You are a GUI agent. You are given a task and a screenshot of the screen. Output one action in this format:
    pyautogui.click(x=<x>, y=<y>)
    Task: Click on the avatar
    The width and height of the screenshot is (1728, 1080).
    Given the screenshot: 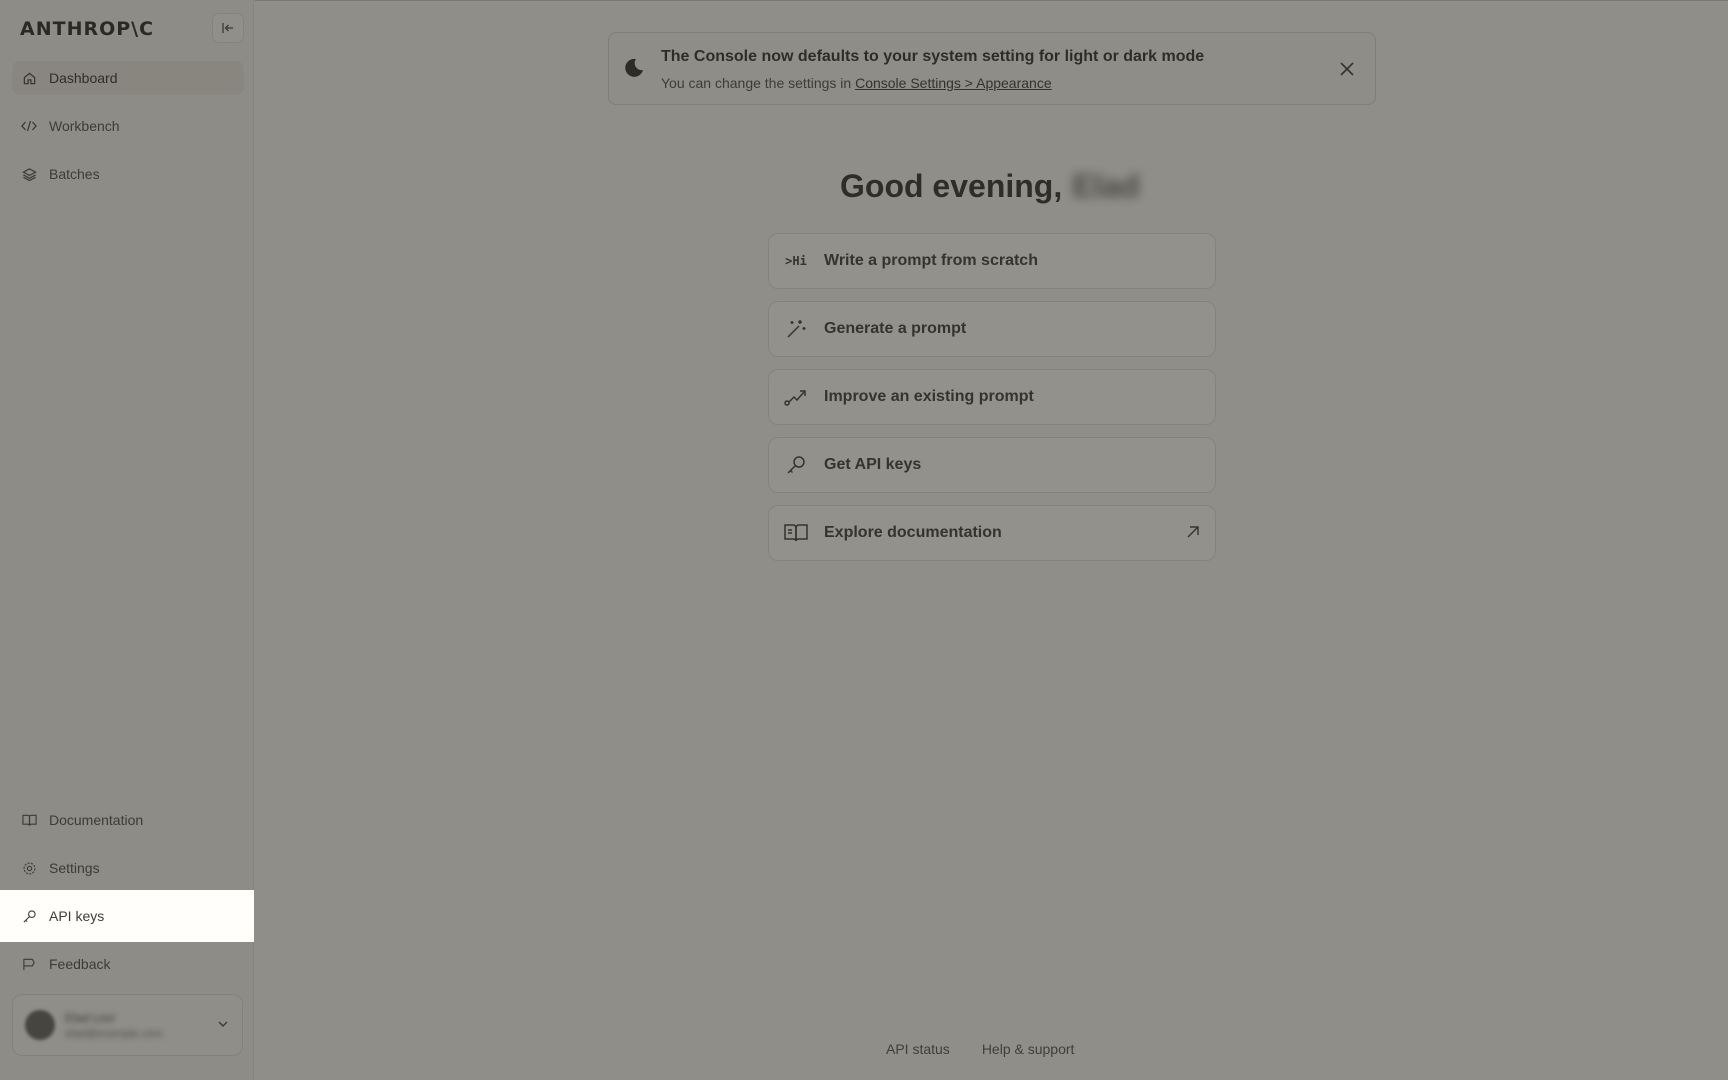 What is the action you would take?
    pyautogui.click(x=40, y=1025)
    